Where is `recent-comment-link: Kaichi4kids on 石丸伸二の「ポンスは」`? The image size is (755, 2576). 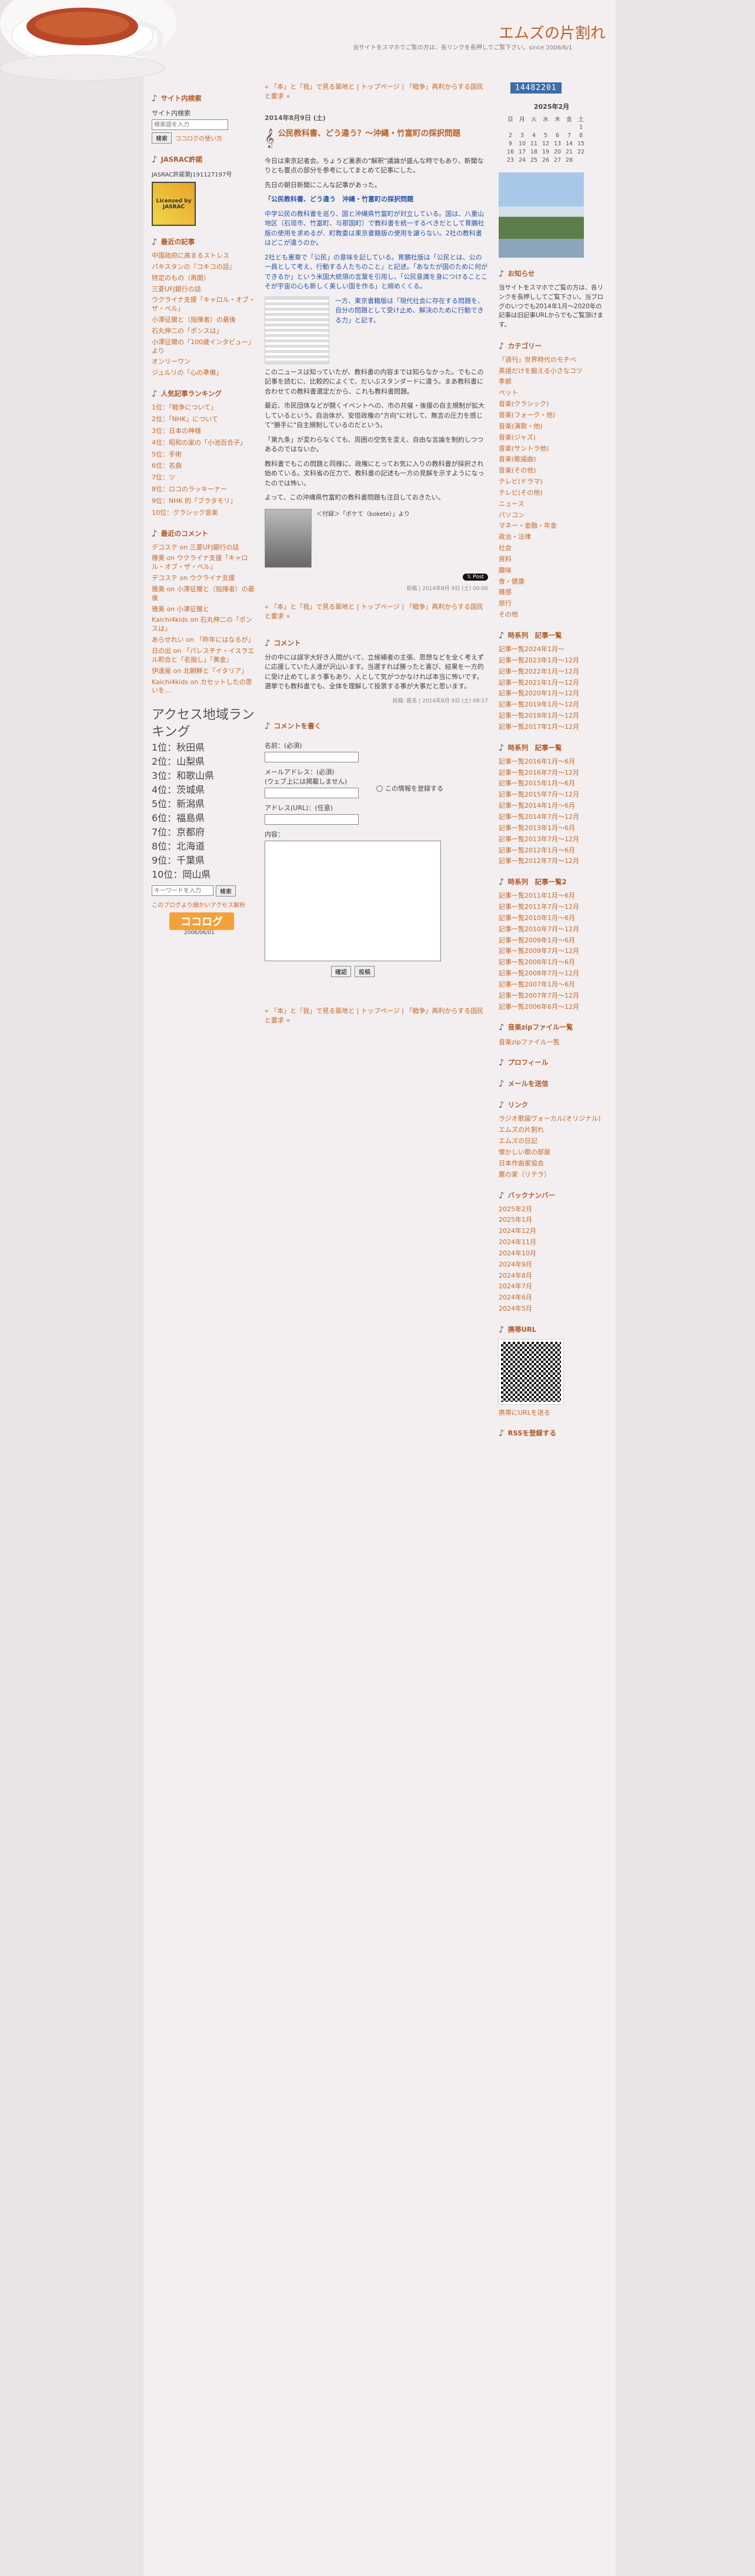
recent-comment-link: Kaichi4kids on 石丸伸二の「ポンスは」 is located at coordinates (205, 625).